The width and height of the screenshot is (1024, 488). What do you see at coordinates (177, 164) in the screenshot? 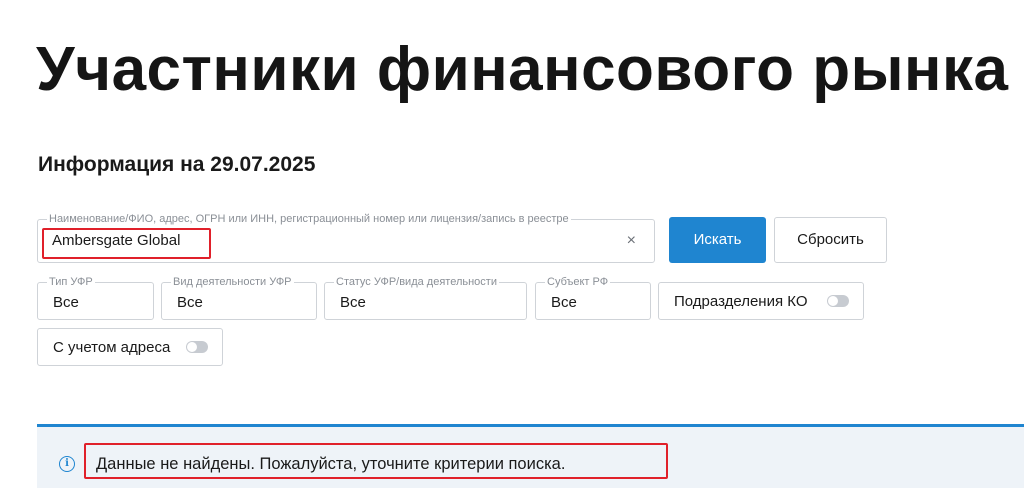
I see `info-date-heading: Информация на 29.07.2025` at bounding box center [177, 164].